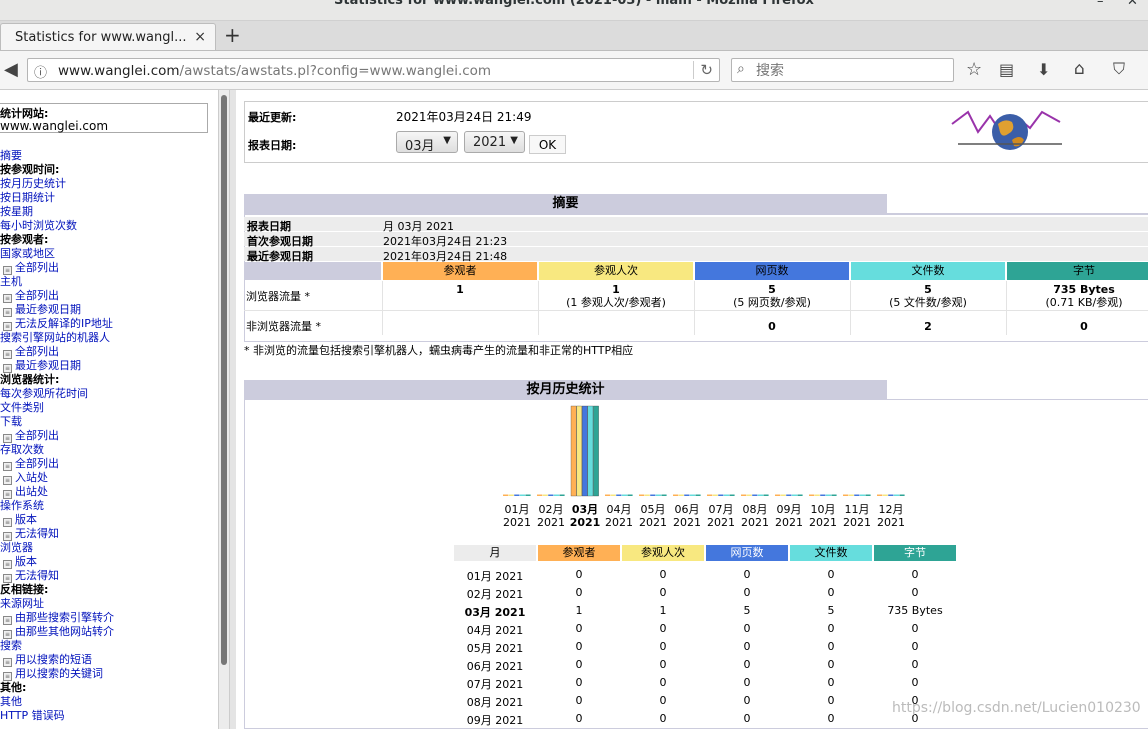 The height and width of the screenshot is (729, 1148). I want to click on tab-awstats: Statistics for www.wangl... ×, so click(108, 36).